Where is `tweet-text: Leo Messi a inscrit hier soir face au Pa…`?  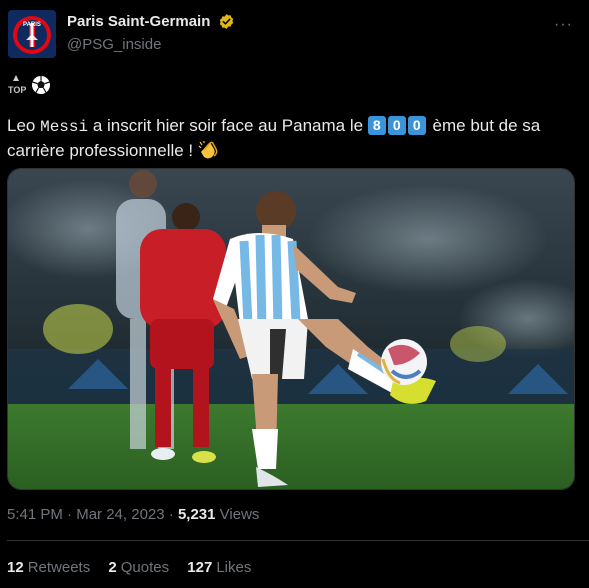 tweet-text: Leo Messi a inscrit hier soir face au Pa… is located at coordinates (294, 138).